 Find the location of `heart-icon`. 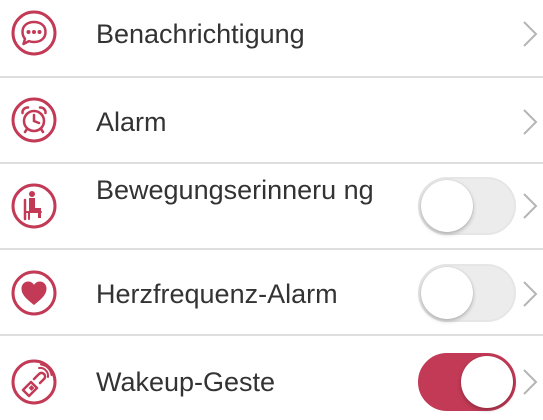

heart-icon is located at coordinates (34, 293).